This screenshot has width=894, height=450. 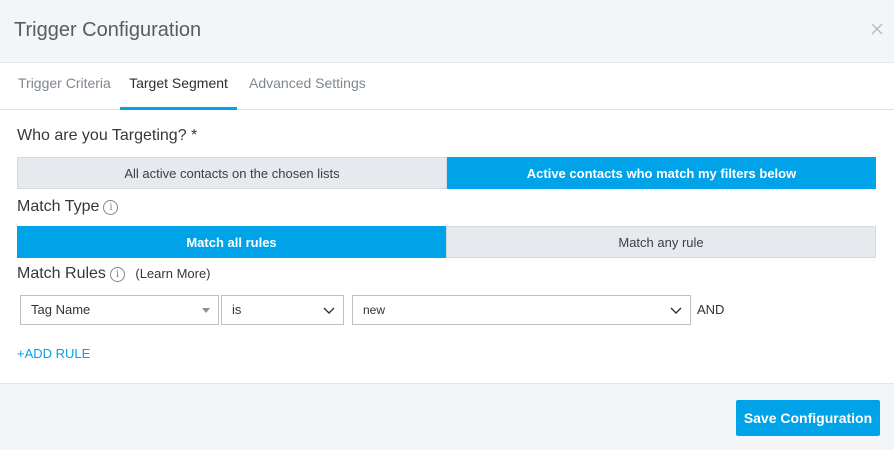 I want to click on rule-value-select: new, so click(x=521, y=310).